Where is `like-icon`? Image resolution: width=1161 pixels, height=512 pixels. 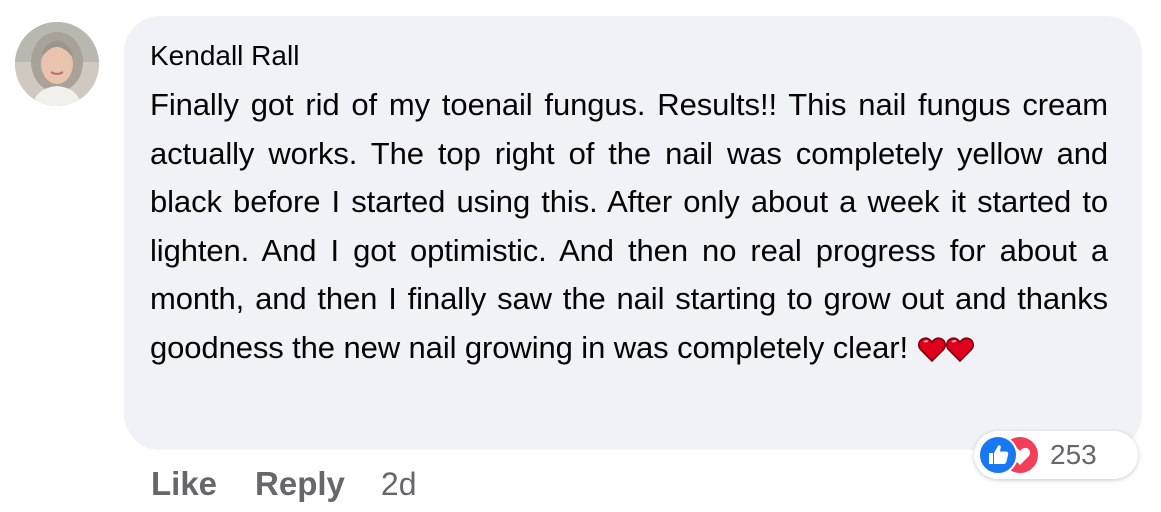
like-icon is located at coordinates (998, 455).